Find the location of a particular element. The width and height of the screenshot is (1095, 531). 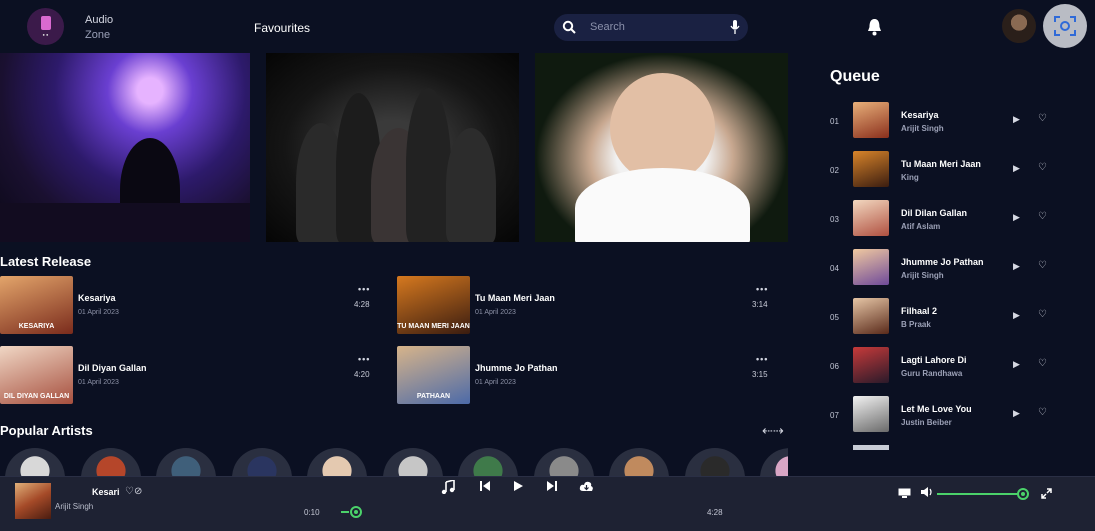

progress-fill is located at coordinates (345, 512).